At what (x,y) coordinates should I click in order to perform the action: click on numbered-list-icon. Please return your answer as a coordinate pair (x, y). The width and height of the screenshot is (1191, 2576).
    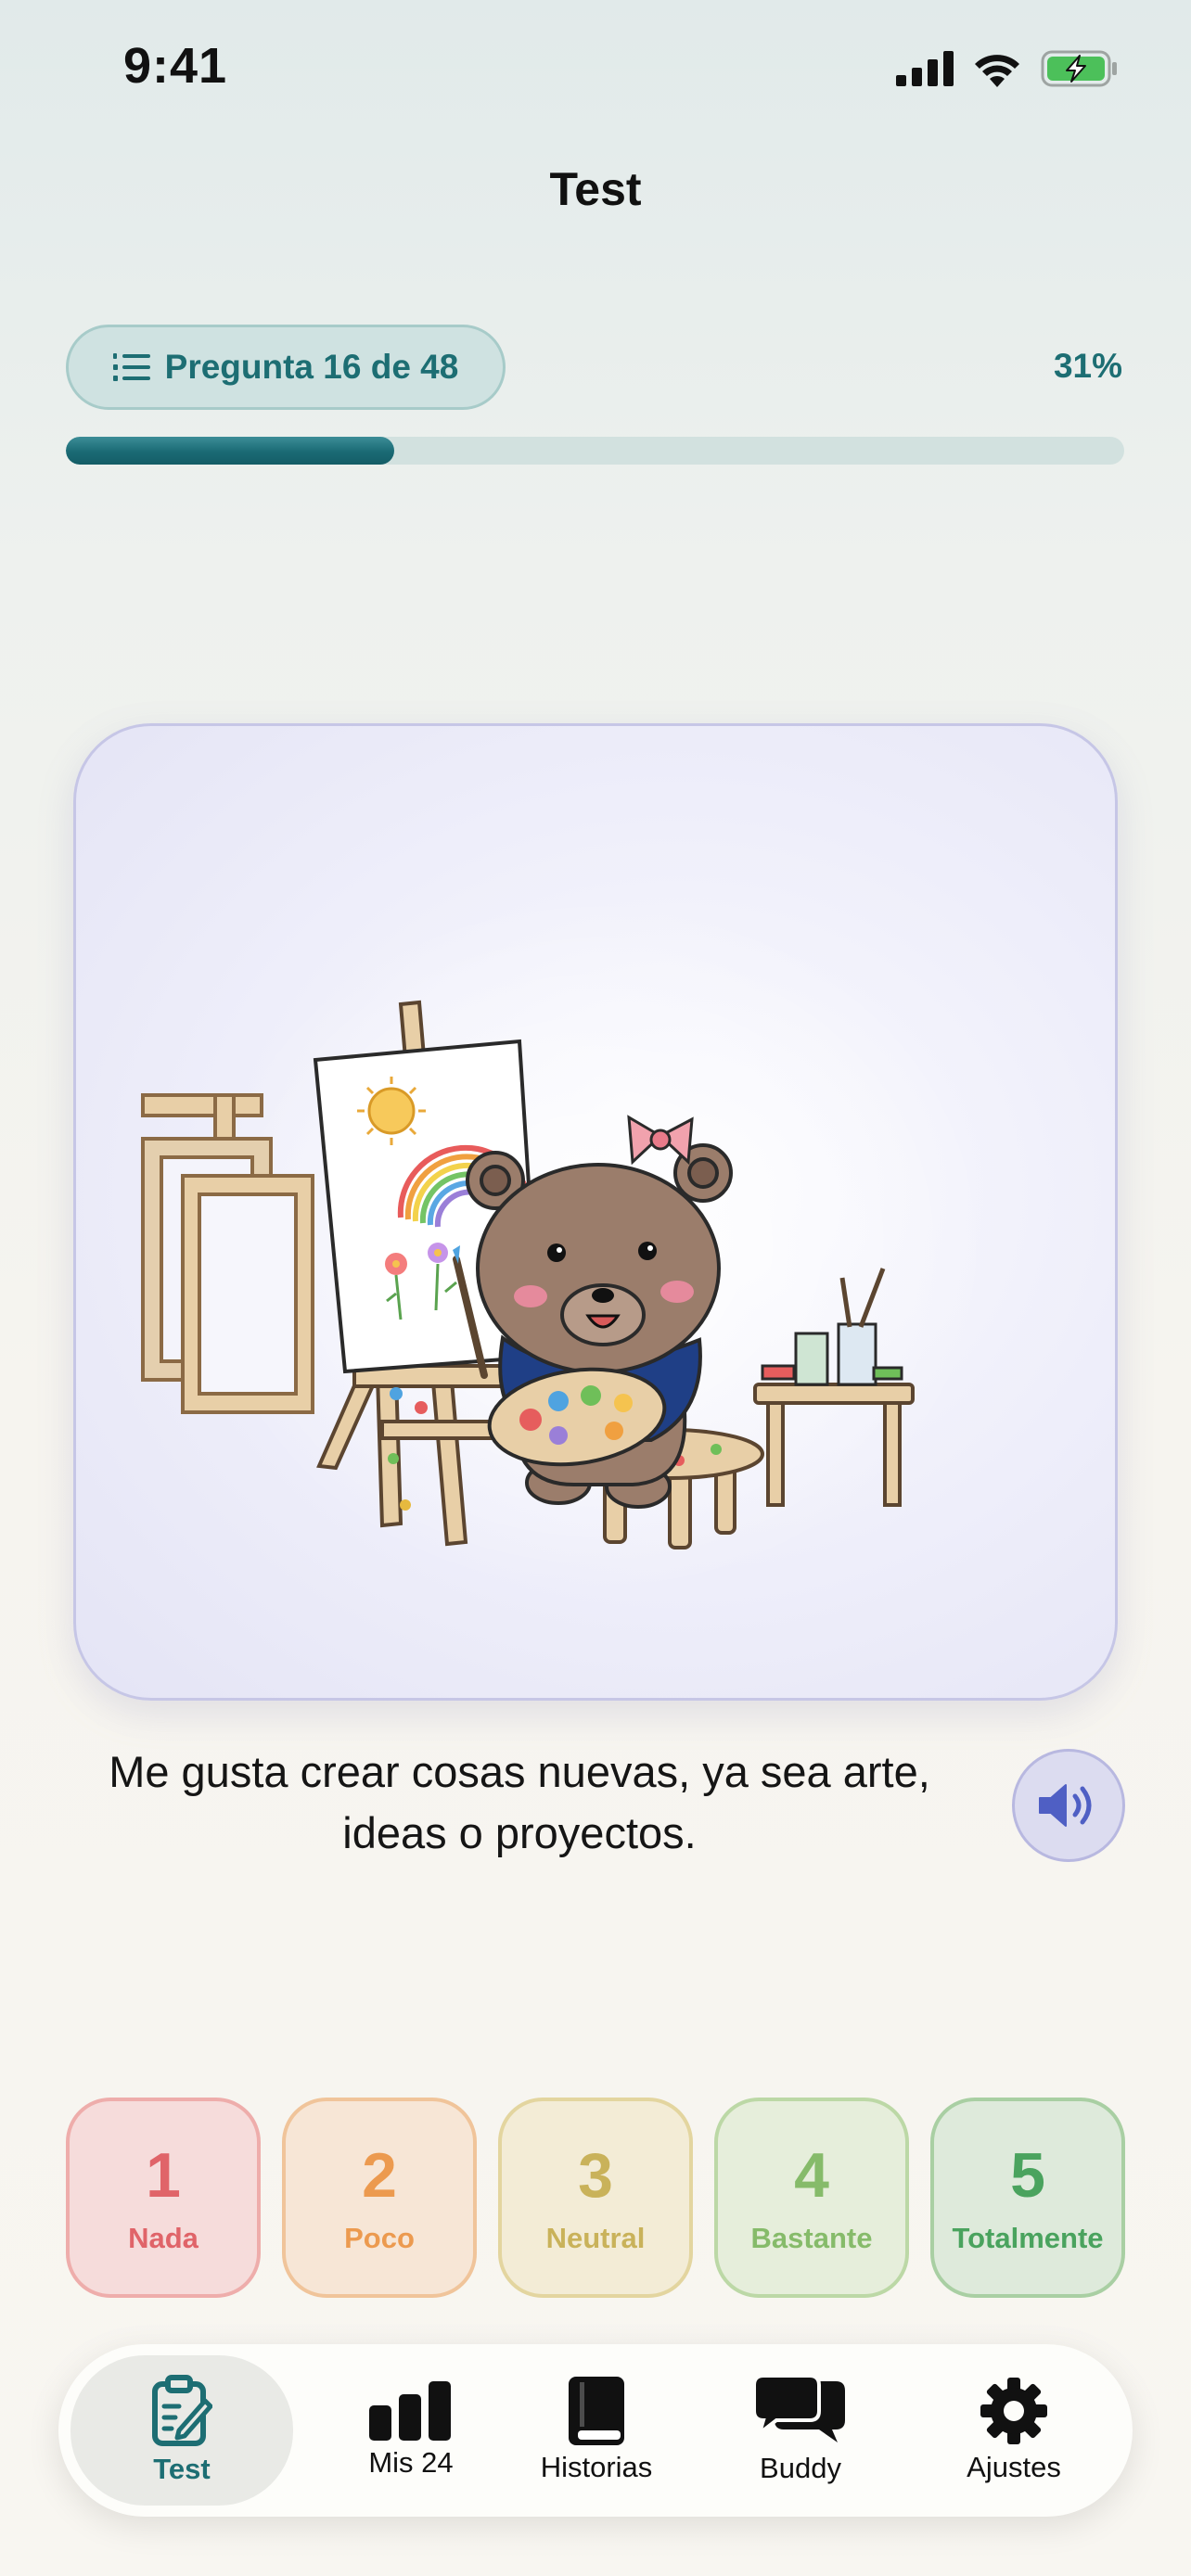
    Looking at the image, I should click on (131, 367).